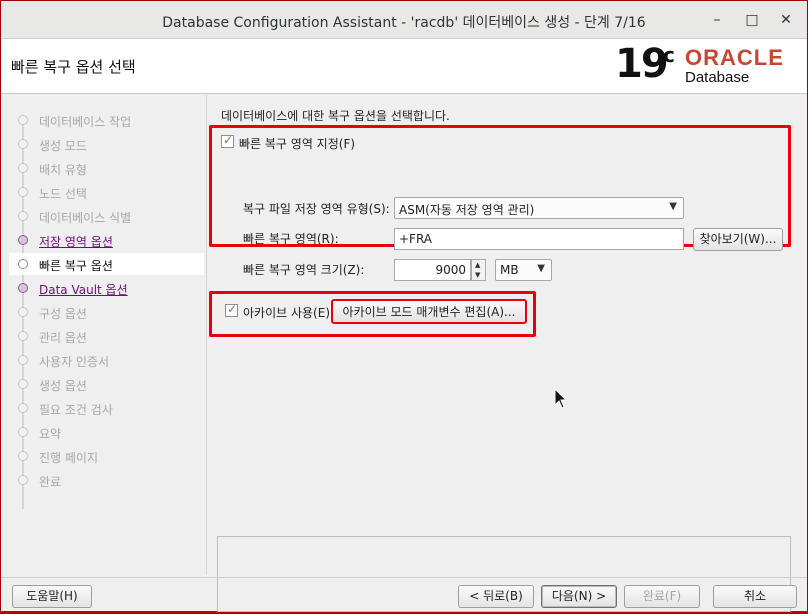 This screenshot has width=808, height=614. What do you see at coordinates (642, 64) in the screenshot?
I see `logo-version: 19` at bounding box center [642, 64].